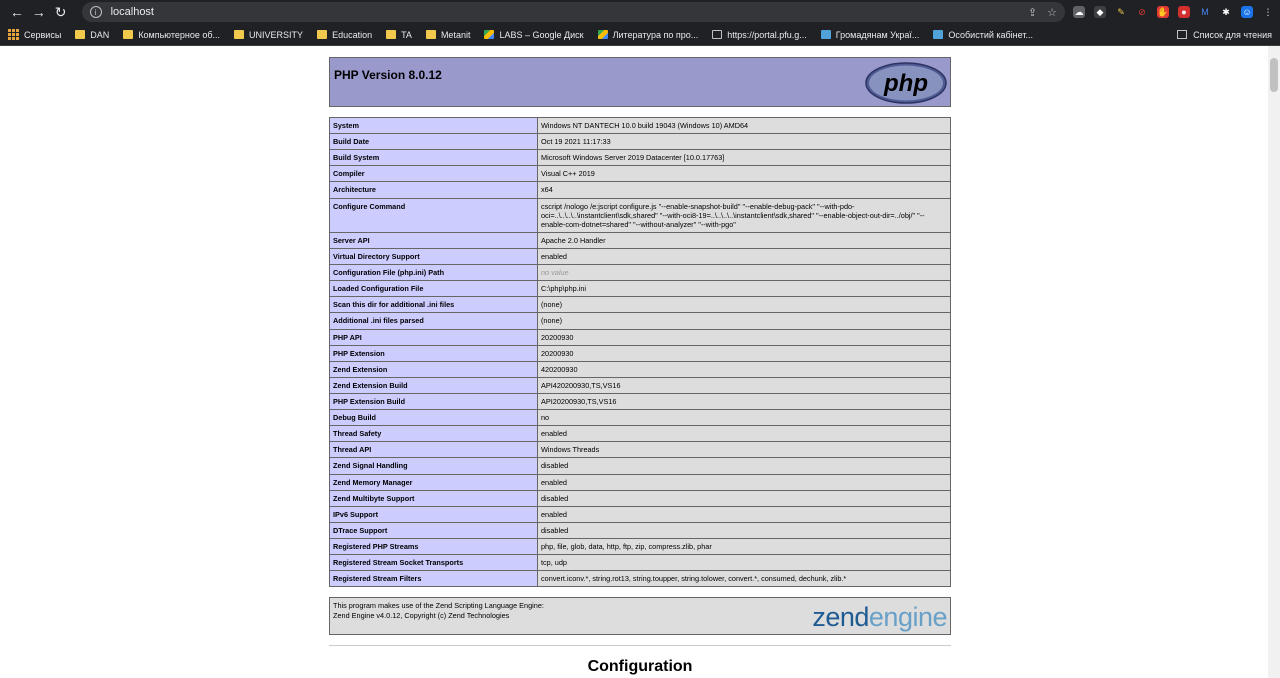 Image resolution: width=1280 pixels, height=678 pixels. I want to click on table-row: PHP Extension Build API20200930,TS,VS16, so click(640, 401).